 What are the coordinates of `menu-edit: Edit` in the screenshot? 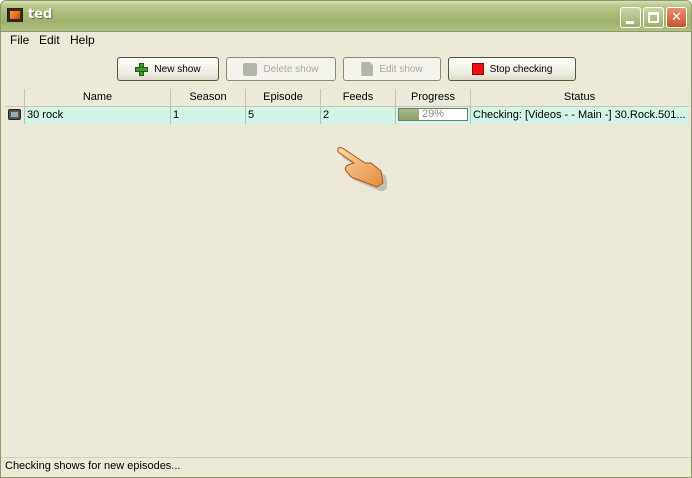 It's located at (49, 40).